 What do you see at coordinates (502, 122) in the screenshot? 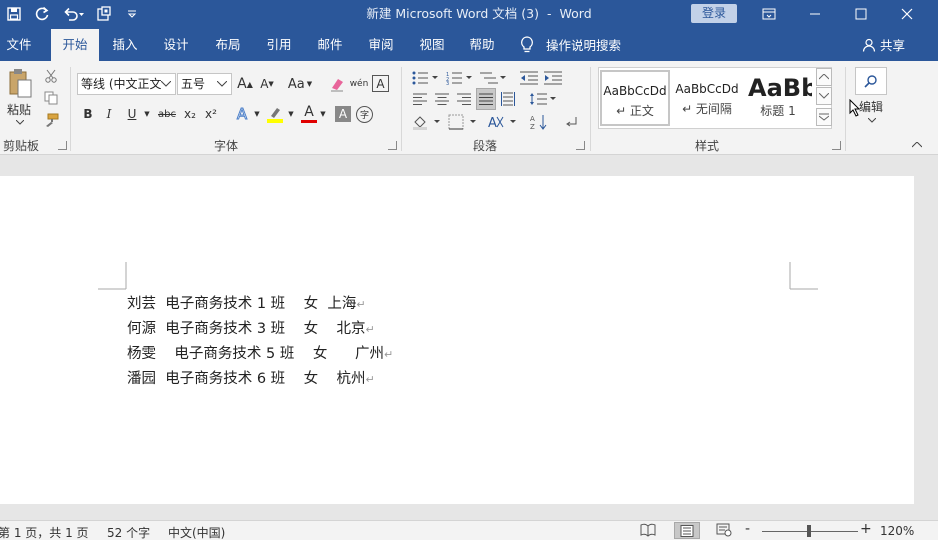
I see `chinese-layout-icon: A` at bounding box center [502, 122].